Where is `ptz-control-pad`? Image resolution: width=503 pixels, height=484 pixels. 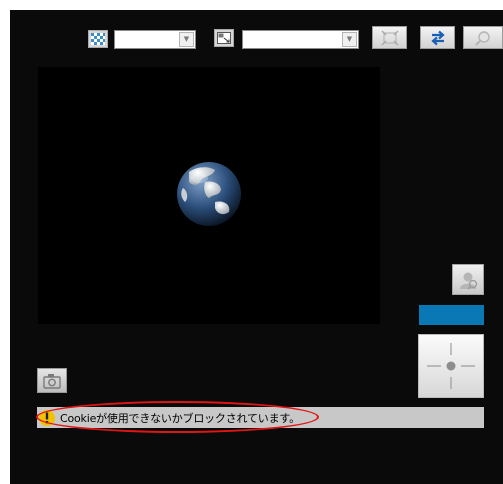 ptz-control-pad is located at coordinates (451, 366).